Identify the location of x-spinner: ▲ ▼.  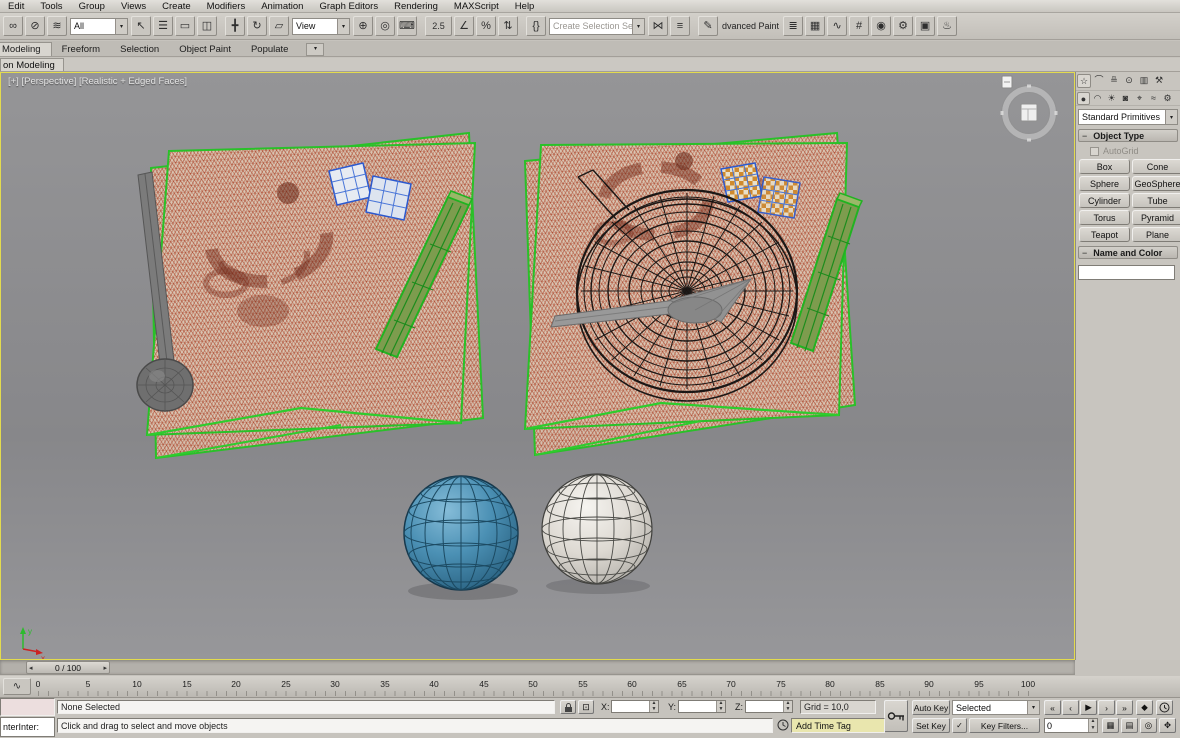
(653, 706).